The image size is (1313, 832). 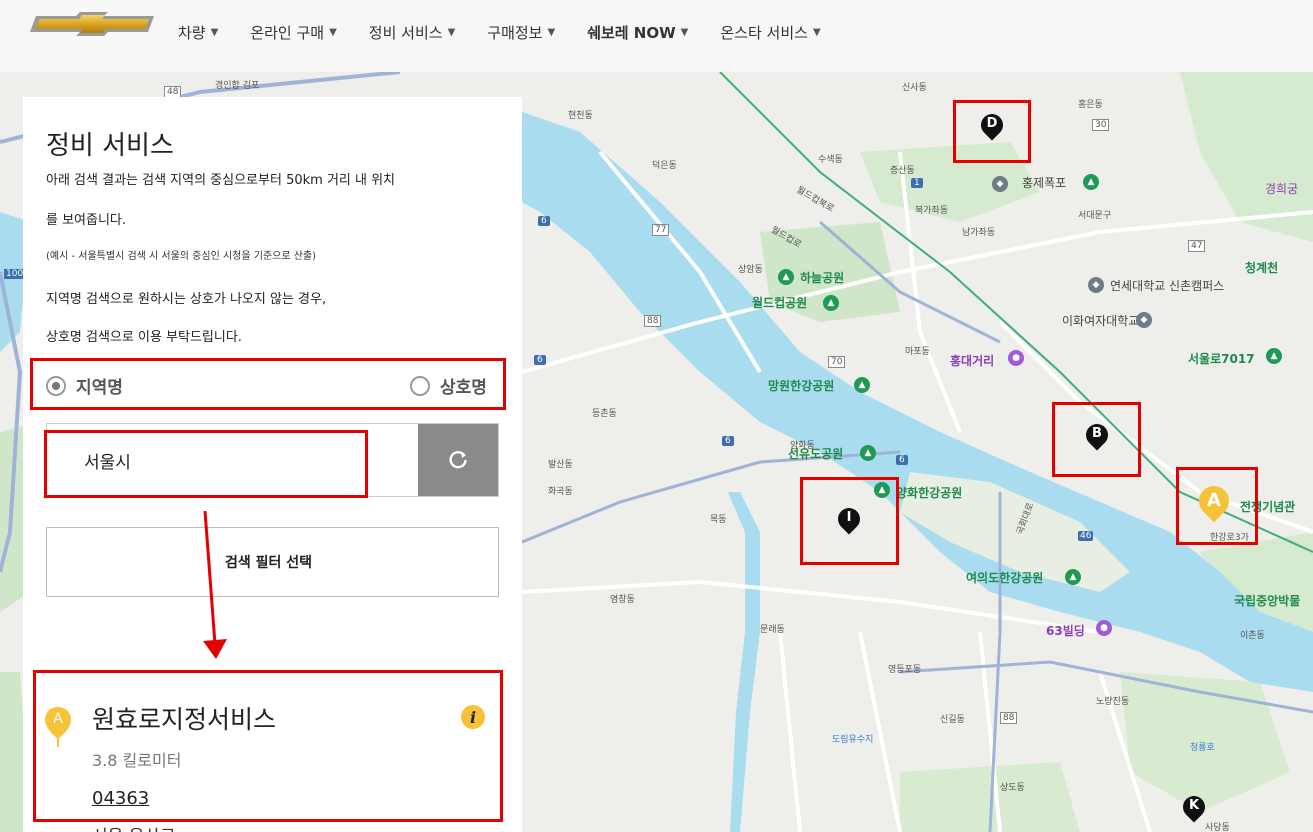 I want to click on map-pin-d: D, so click(x=992, y=126).